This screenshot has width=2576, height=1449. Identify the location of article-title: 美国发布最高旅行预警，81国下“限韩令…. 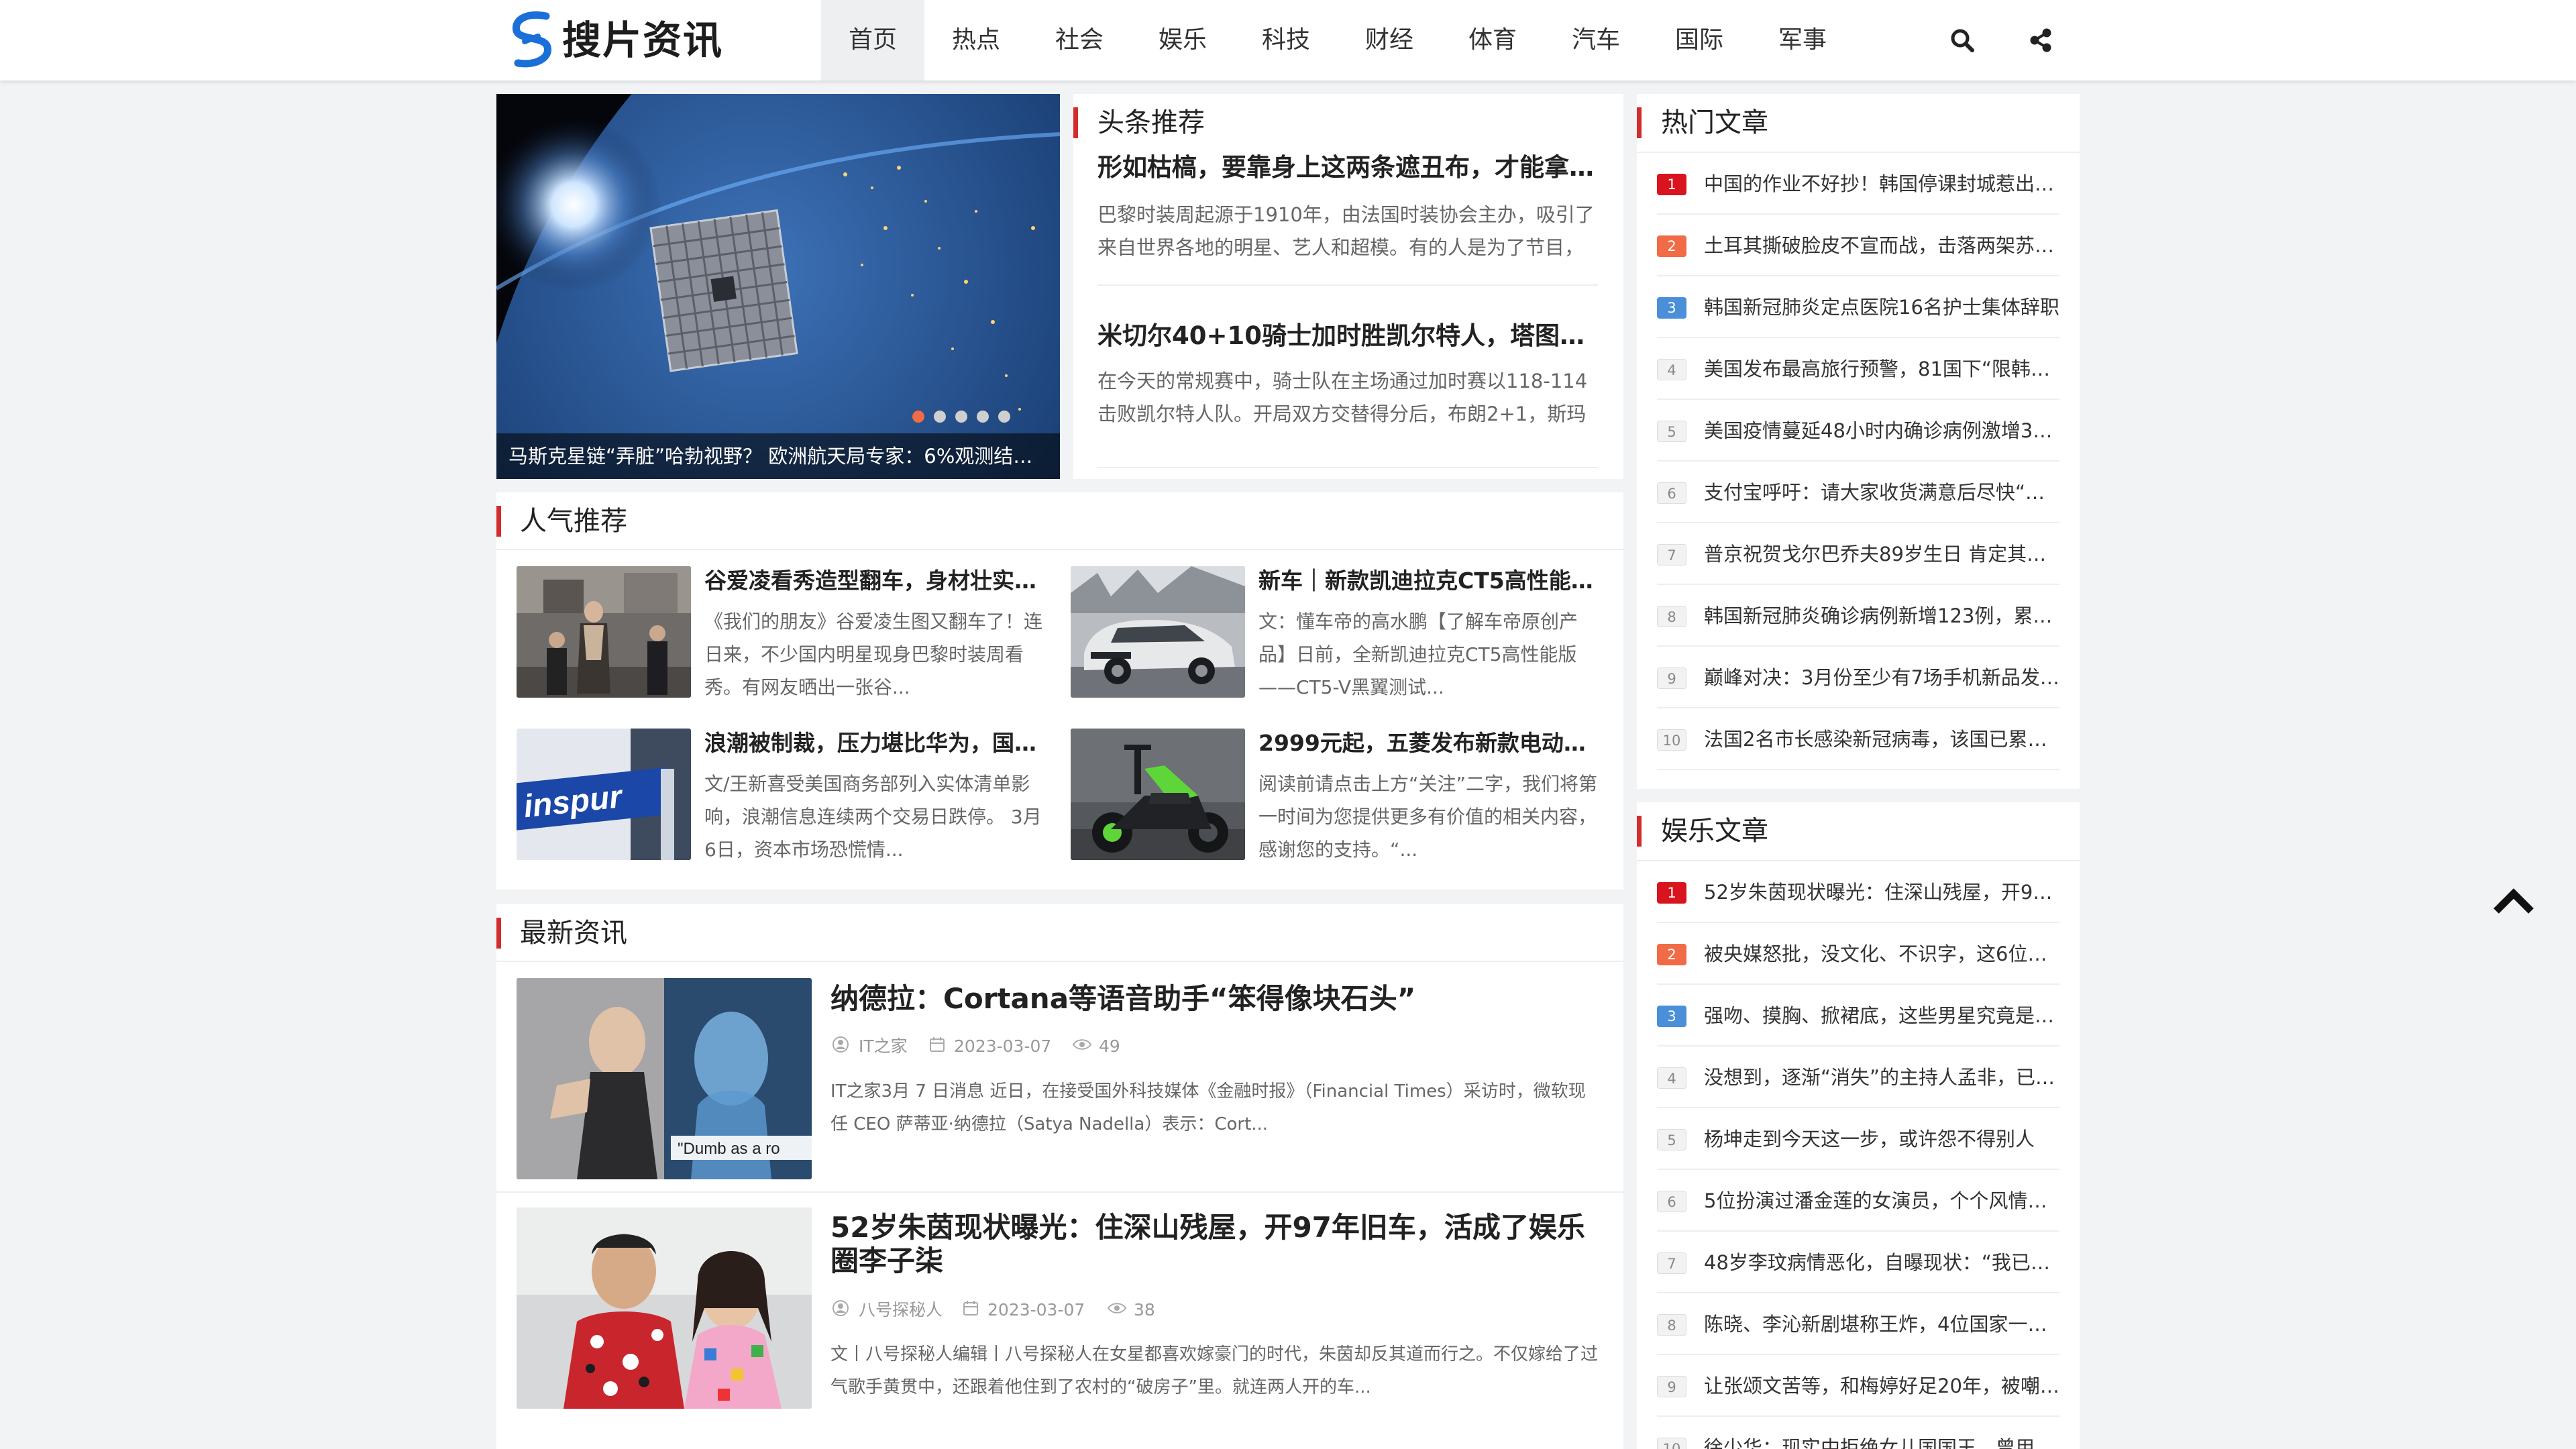
(1881, 369).